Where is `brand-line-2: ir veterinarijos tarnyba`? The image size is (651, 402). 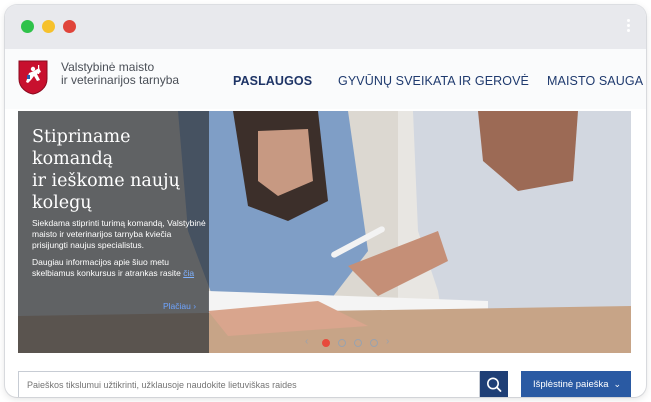 brand-line-2: ir veterinarijos tarnyba is located at coordinates (120, 80).